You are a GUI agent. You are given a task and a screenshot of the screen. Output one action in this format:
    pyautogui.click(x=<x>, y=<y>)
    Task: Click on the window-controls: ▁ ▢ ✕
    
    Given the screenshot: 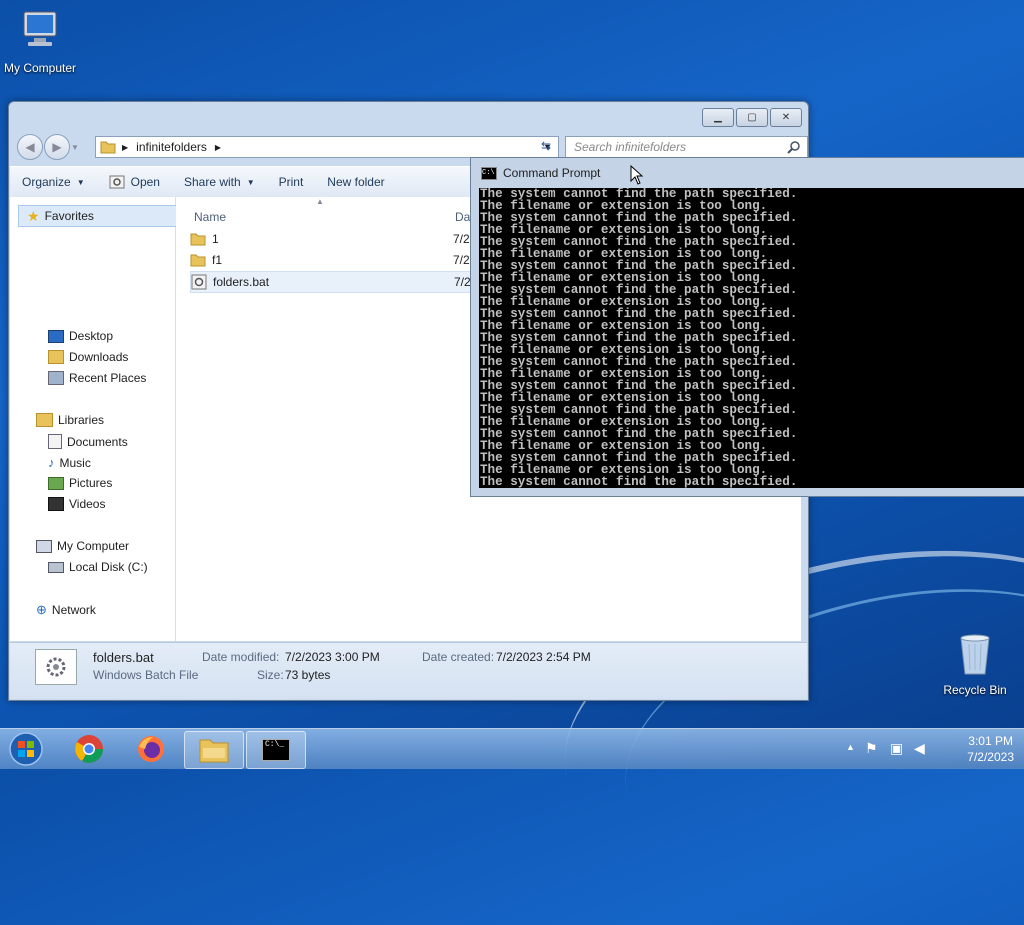 What is the action you would take?
    pyautogui.click(x=752, y=117)
    